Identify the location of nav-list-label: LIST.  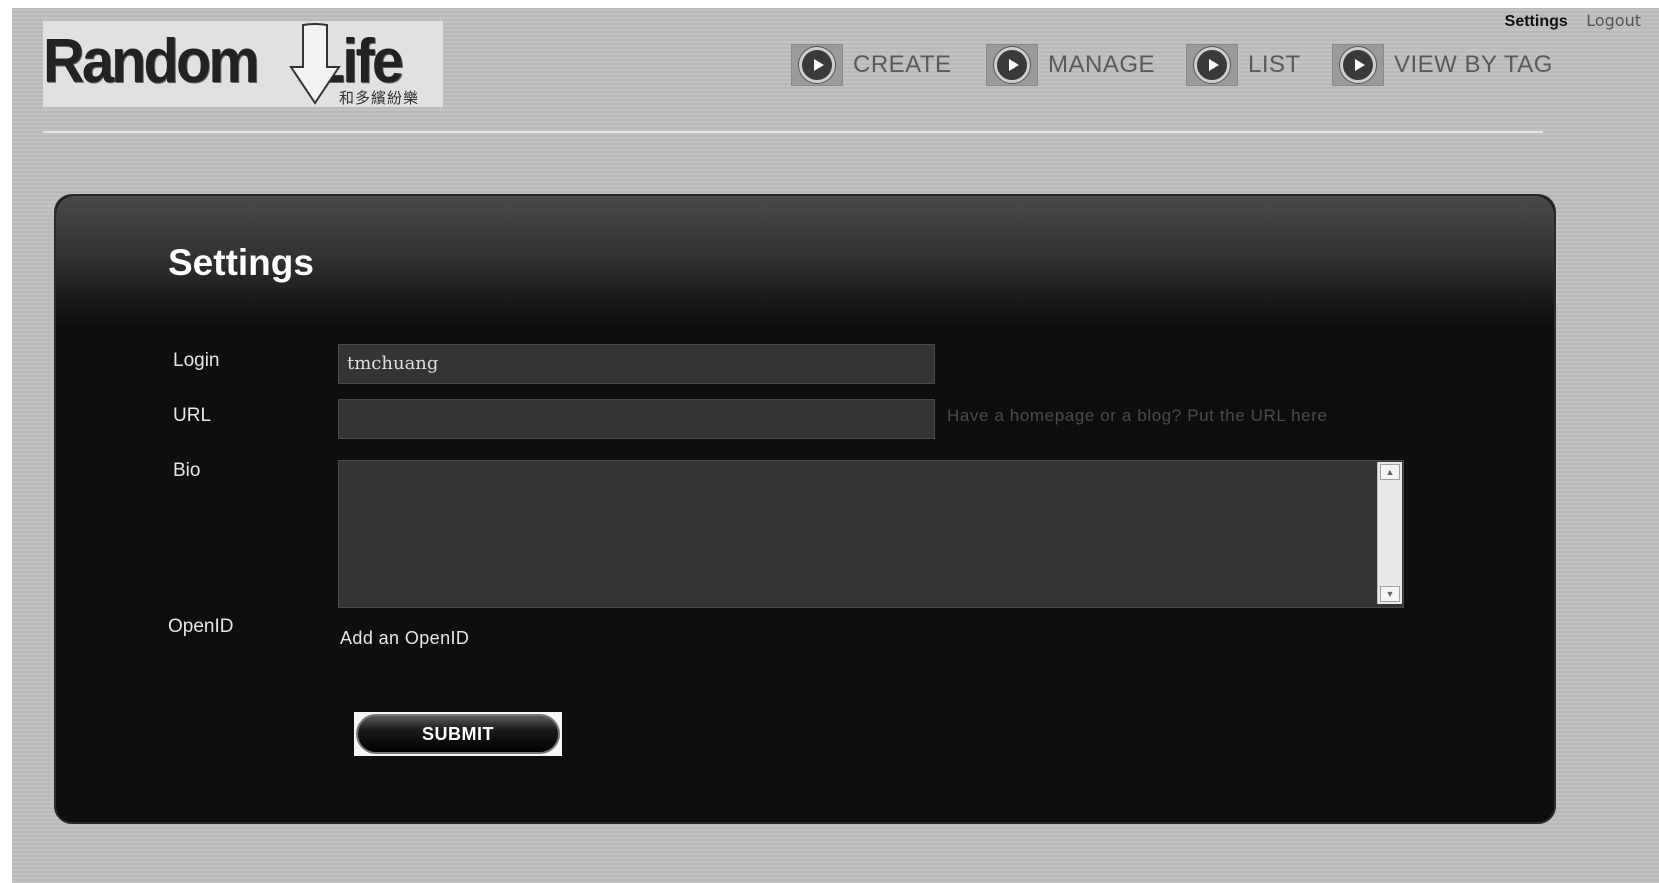
(1274, 64).